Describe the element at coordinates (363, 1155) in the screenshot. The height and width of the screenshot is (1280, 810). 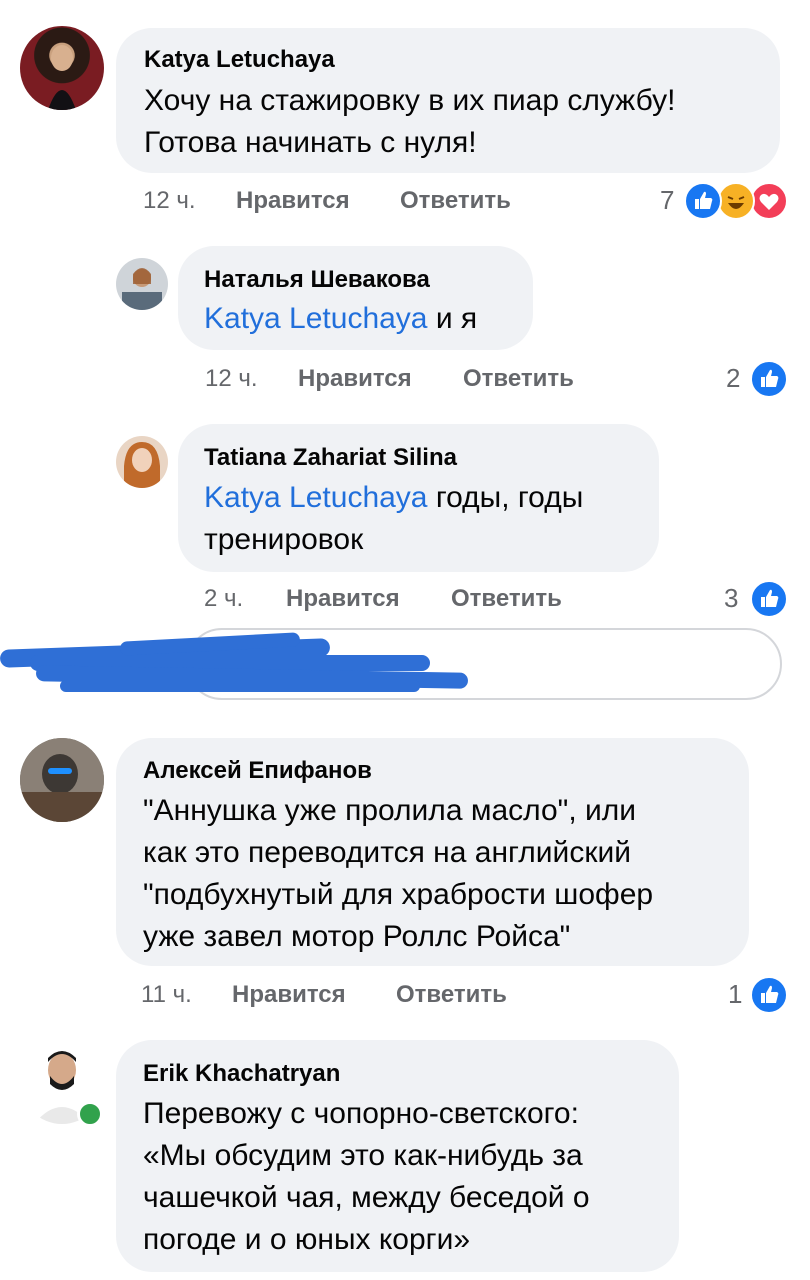
I see `comment-text-line: «Мы обсудим это как-нибудь за` at that location.